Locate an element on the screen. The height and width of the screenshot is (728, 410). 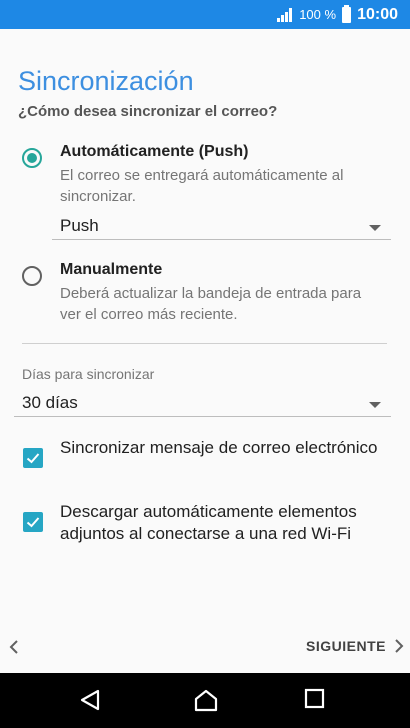
option-auto-title: Automáticamente (Push) is located at coordinates (154, 151).